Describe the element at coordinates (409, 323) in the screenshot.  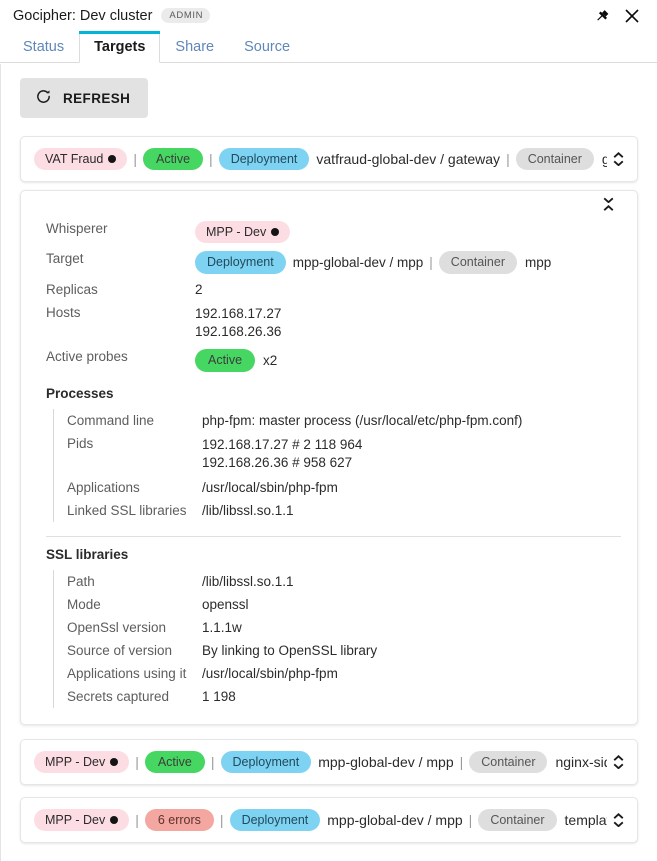
I see `field-value: 192.168.17.27 192.168.26.36` at that location.